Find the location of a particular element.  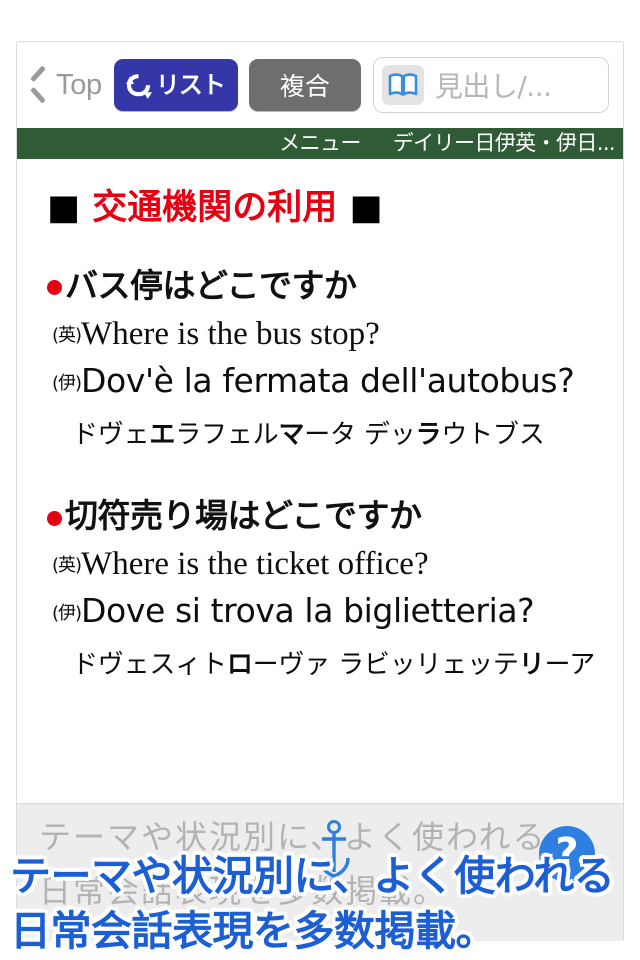

heading-marker-right: ■ is located at coordinates (366, 208).